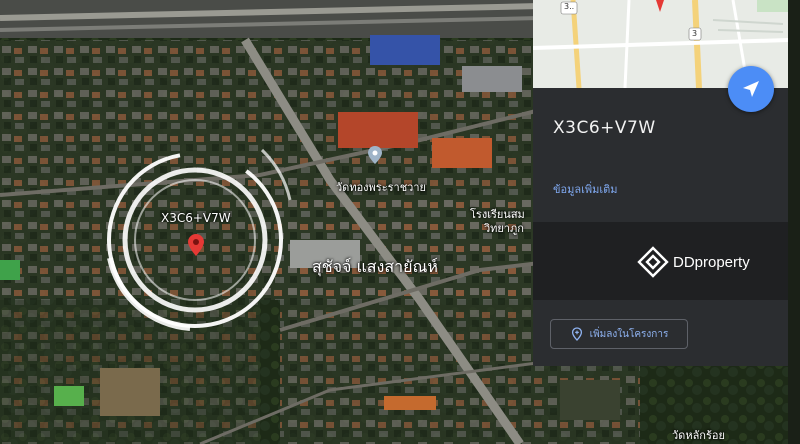  I want to click on directions-button, so click(751, 89).